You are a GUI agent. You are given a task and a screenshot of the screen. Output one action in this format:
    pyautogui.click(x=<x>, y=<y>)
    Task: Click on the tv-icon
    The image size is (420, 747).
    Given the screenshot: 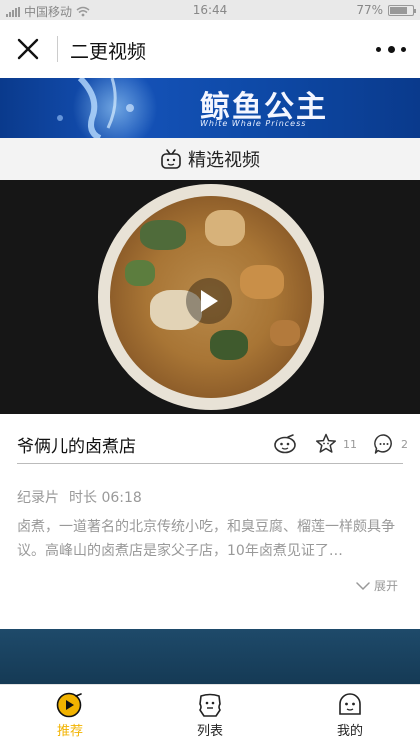 What is the action you would take?
    pyautogui.click(x=171, y=159)
    